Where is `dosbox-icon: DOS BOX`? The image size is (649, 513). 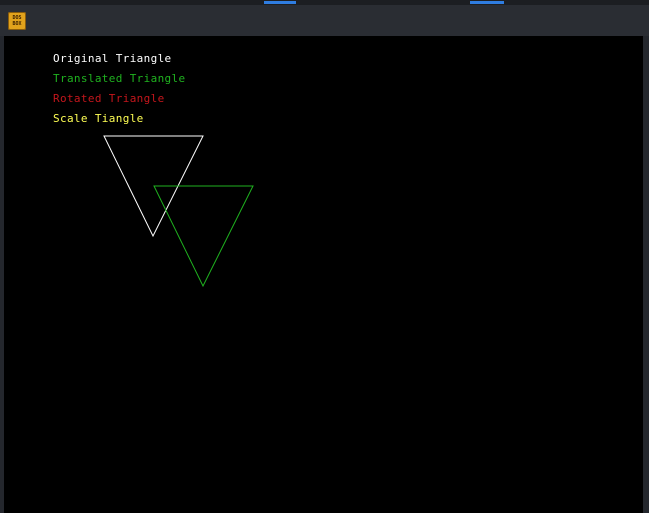 dosbox-icon: DOS BOX is located at coordinates (17, 21).